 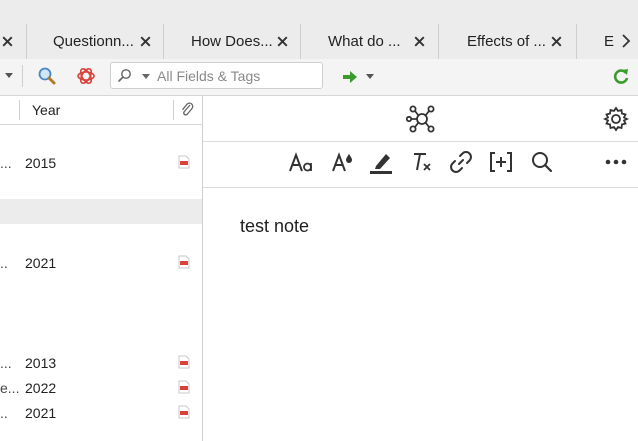 I want to click on year-cell: 2022, so click(x=41, y=388).